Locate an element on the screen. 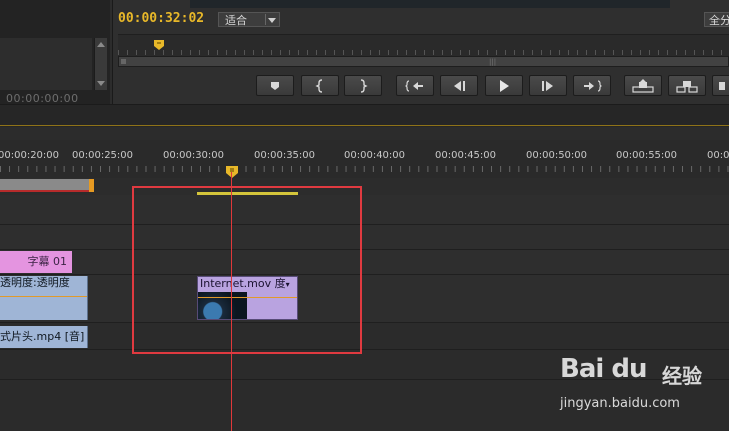 The image size is (729, 431). video-clip: 透明度:透明度 is located at coordinates (44, 298).